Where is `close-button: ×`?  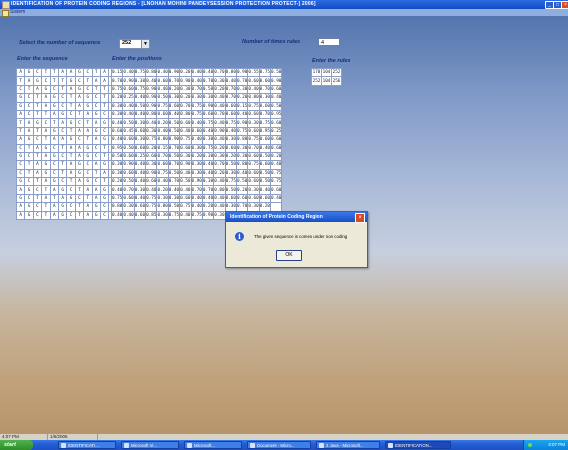 close-button: × is located at coordinates (564, 5).